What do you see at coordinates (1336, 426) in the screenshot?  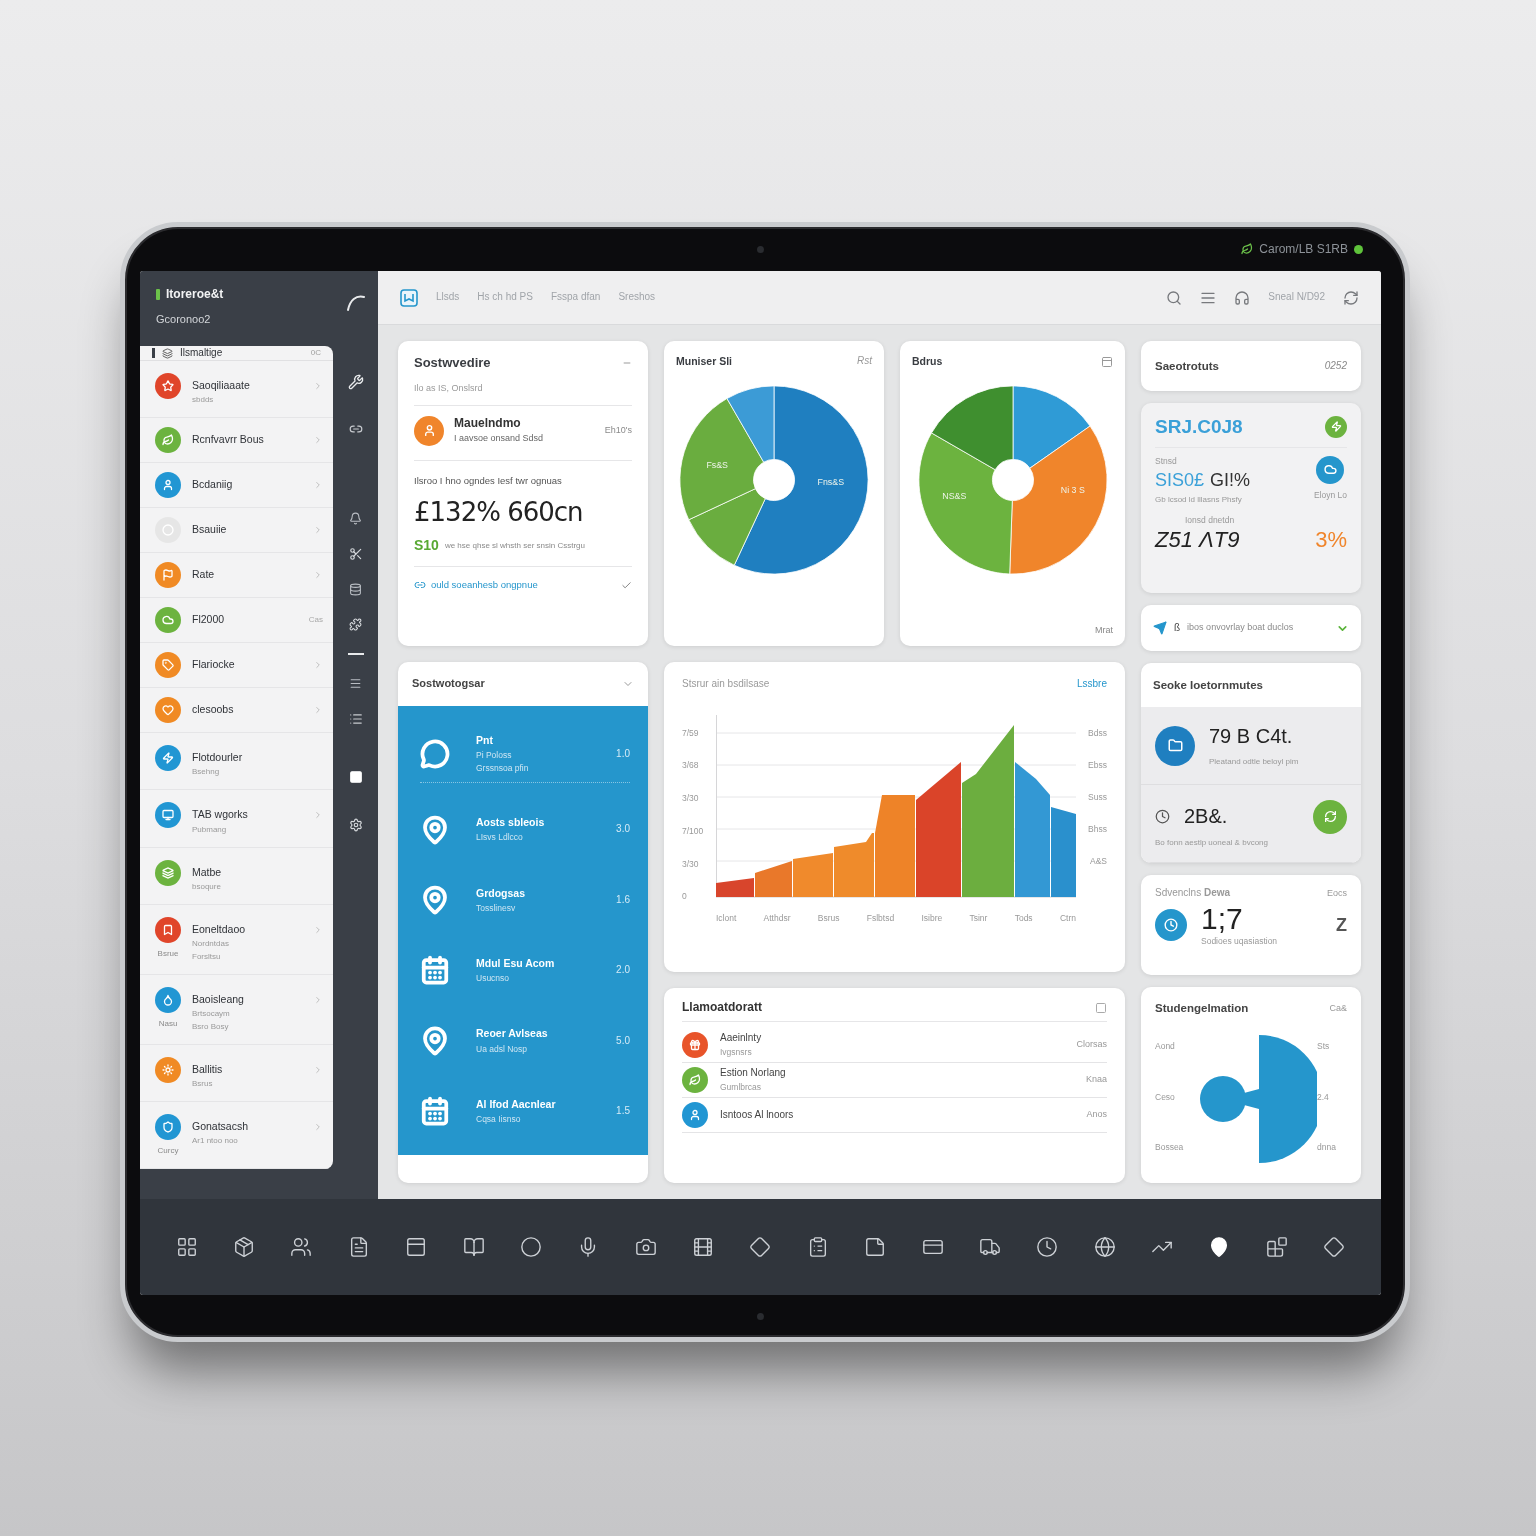 I see `bolt-icon` at bounding box center [1336, 426].